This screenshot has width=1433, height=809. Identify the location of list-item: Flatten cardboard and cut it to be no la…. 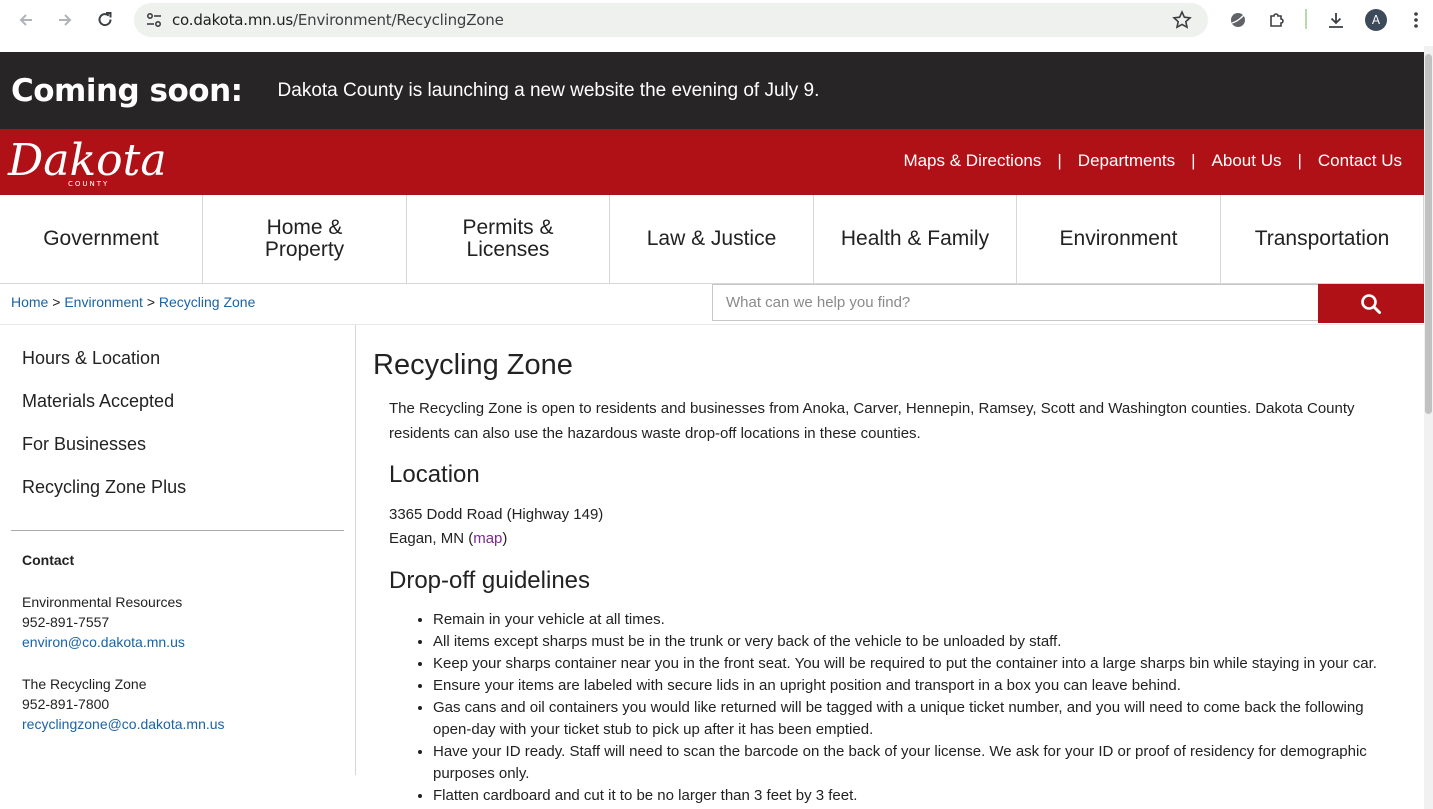
(913, 796).